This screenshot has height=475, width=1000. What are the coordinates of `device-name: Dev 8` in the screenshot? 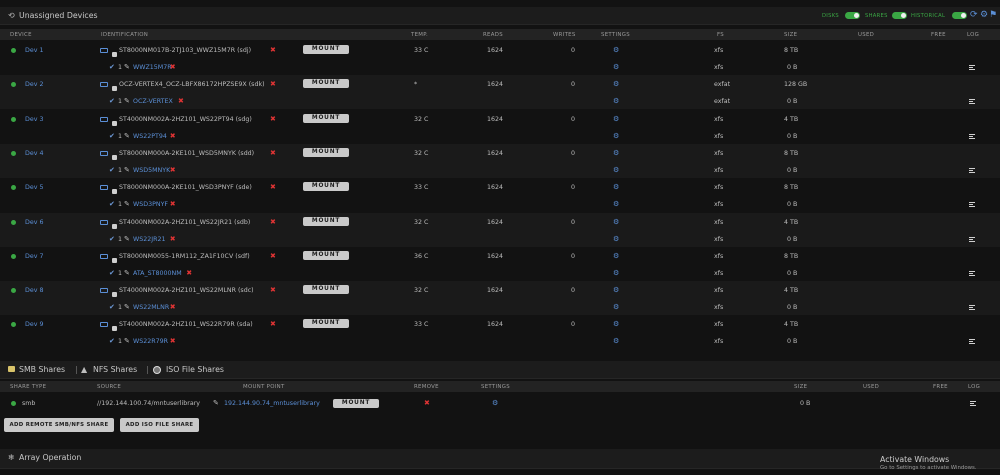 It's located at (34, 290).